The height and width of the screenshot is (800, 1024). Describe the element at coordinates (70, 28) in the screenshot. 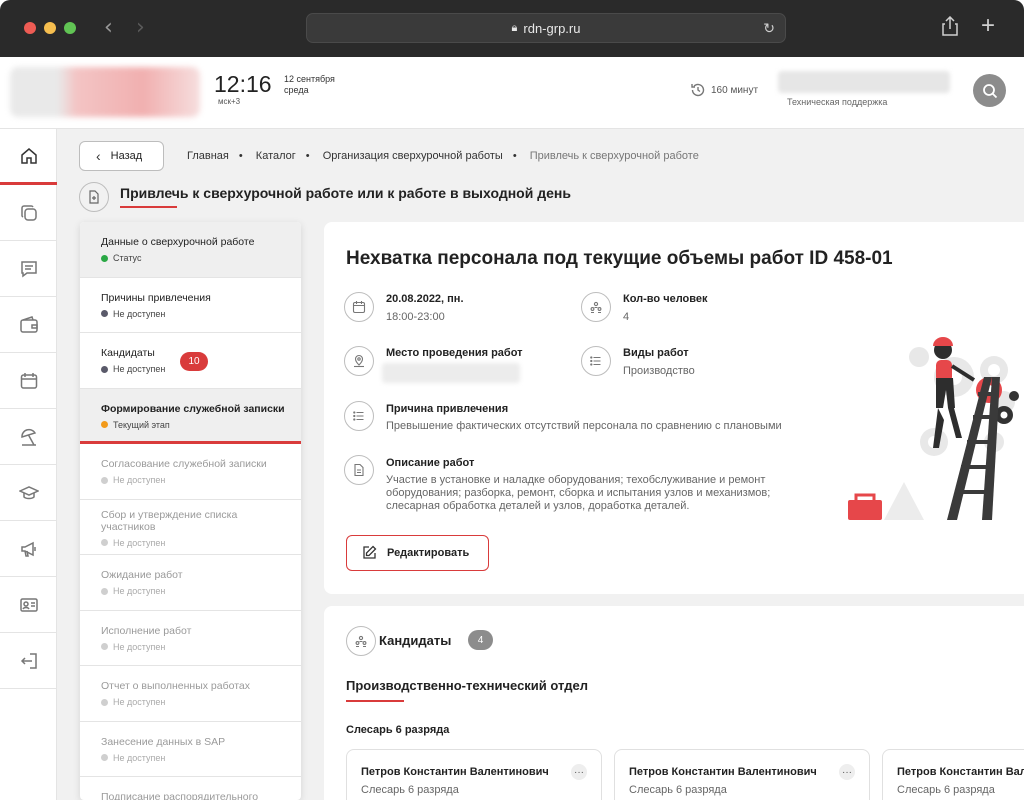

I see `maximize-window-button` at that location.